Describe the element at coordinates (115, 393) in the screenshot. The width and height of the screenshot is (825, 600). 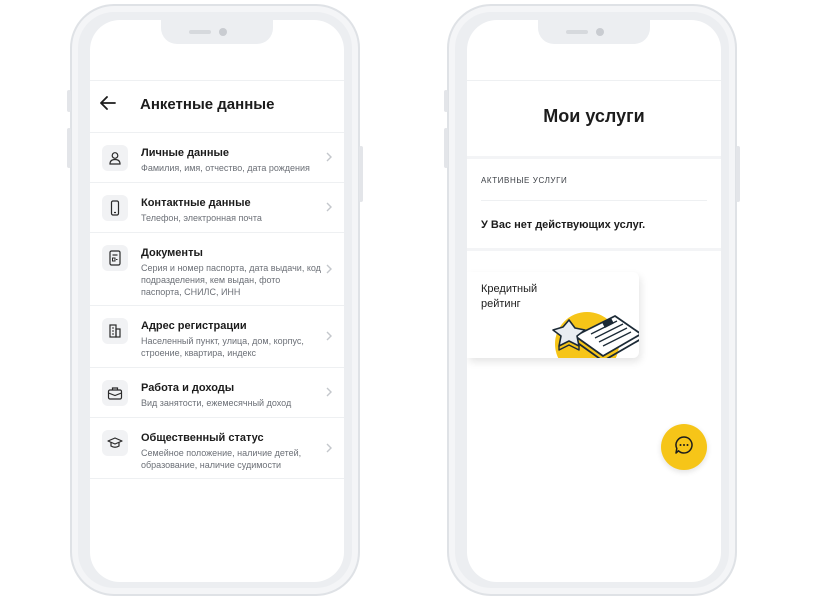
I see `briefcase-icon` at that location.